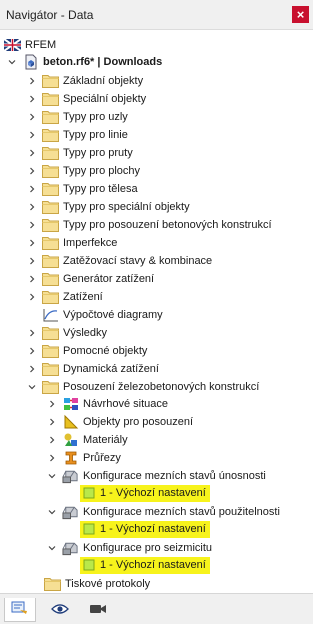 The width and height of the screenshot is (320, 624). Describe the element at coordinates (86, 351) in the screenshot. I see `tree-item-guide-objects: Pomocné objekty` at that location.